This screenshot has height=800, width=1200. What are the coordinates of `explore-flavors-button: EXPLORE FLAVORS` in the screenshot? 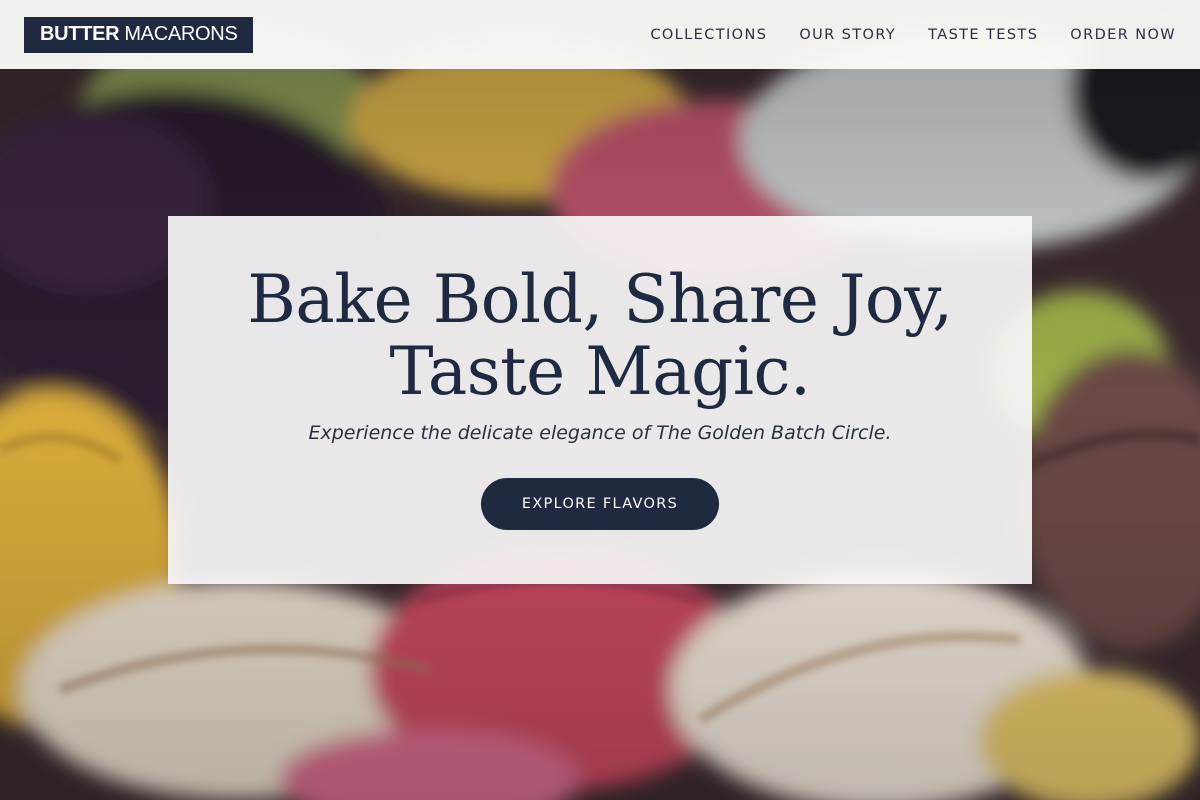 It's located at (600, 504).